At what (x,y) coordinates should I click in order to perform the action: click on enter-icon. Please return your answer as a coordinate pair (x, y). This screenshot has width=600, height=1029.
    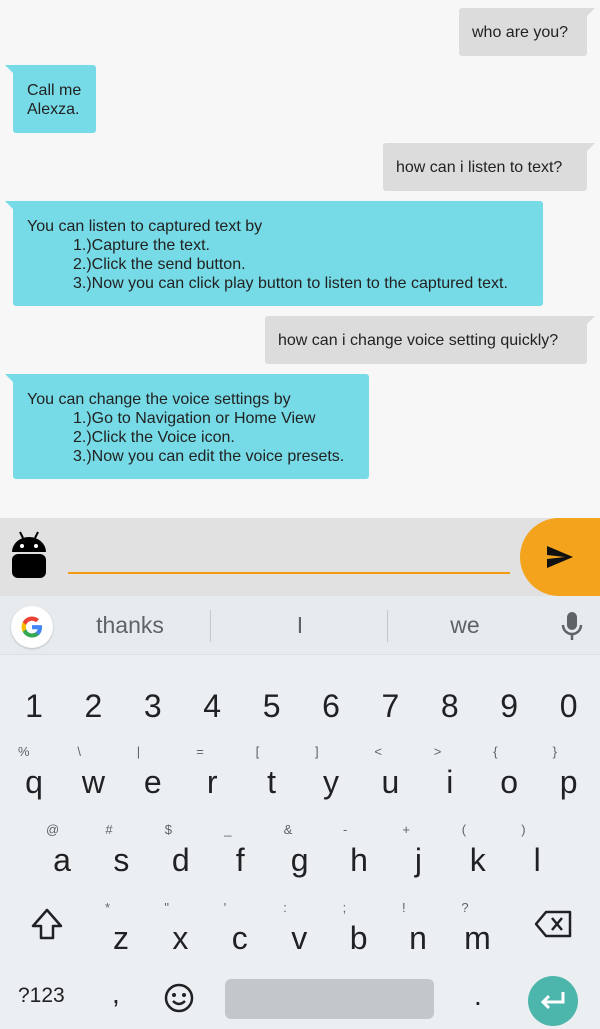
    Looking at the image, I should click on (552, 1001).